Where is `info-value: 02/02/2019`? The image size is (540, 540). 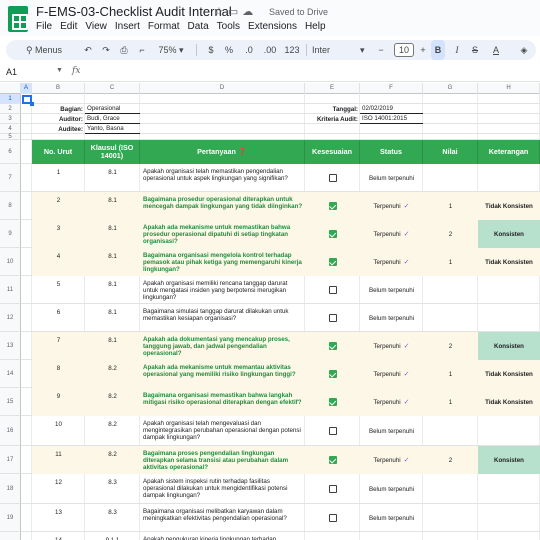 info-value: 02/02/2019 is located at coordinates (391, 109).